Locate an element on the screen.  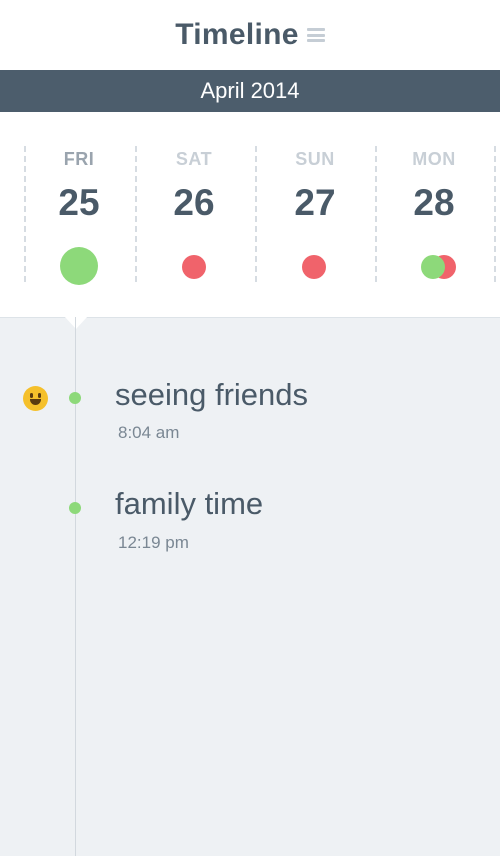
day-column-mon: MON 28 is located at coordinates (434, 214).